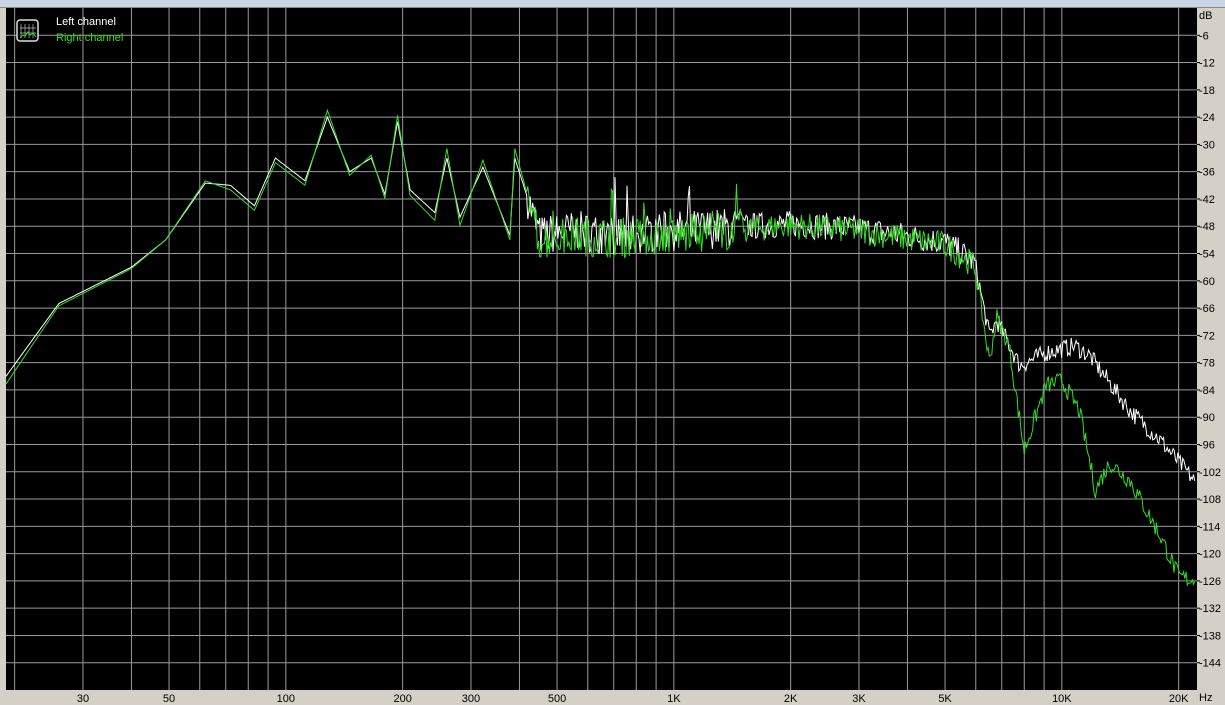  What do you see at coordinates (1207, 255) in the screenshot?
I see `y-tick-label: -54` at bounding box center [1207, 255].